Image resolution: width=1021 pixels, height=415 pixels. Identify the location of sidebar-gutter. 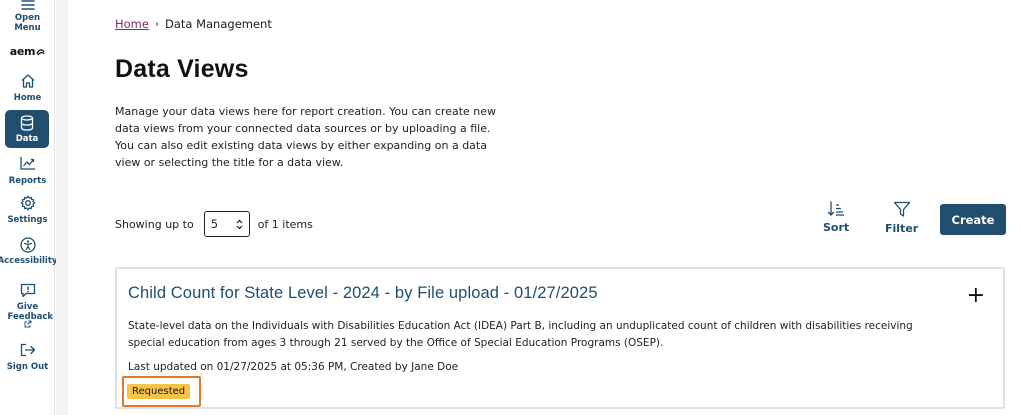
(62, 207).